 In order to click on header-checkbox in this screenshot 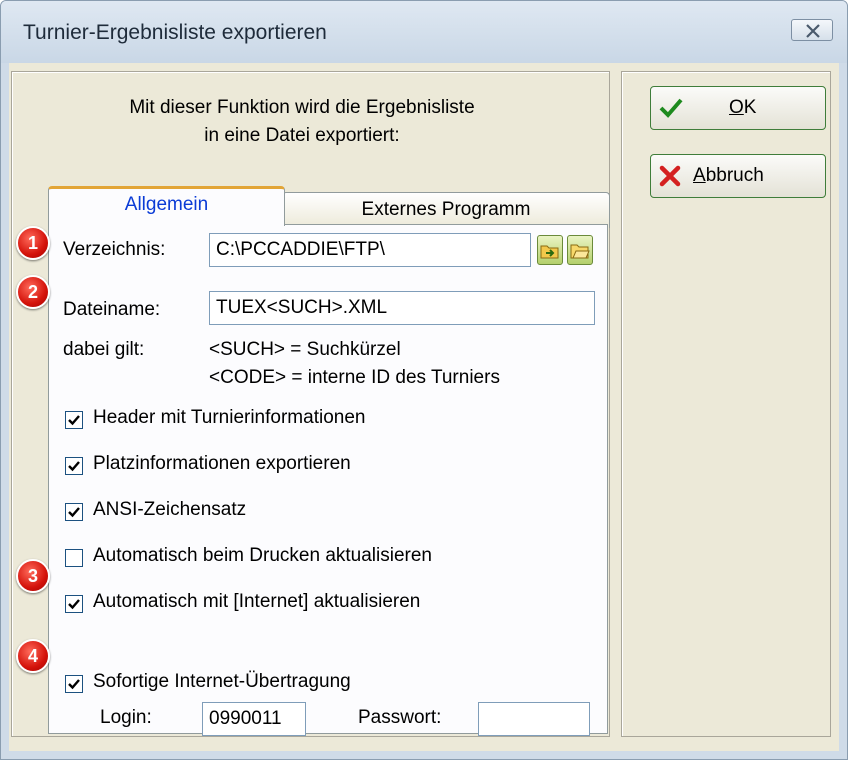, I will do `click(74, 420)`.